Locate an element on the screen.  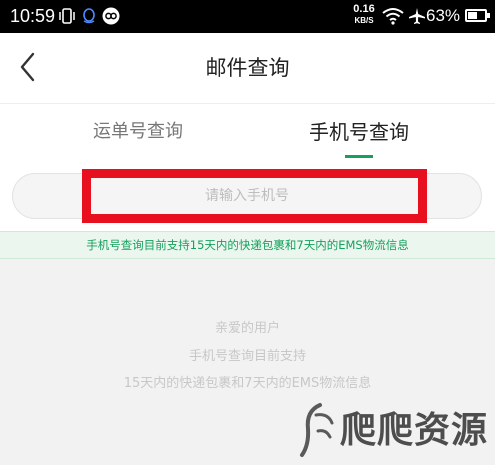
network-speed-unit: KB/S is located at coordinates (364, 20).